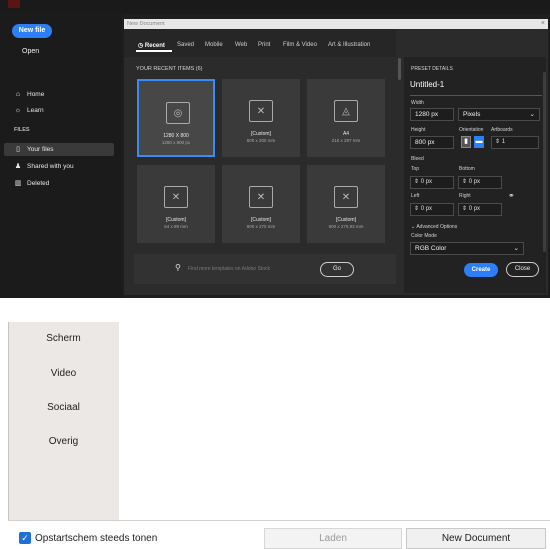  I want to click on sidebar-item-your-files: ▯ Your files, so click(34, 149).